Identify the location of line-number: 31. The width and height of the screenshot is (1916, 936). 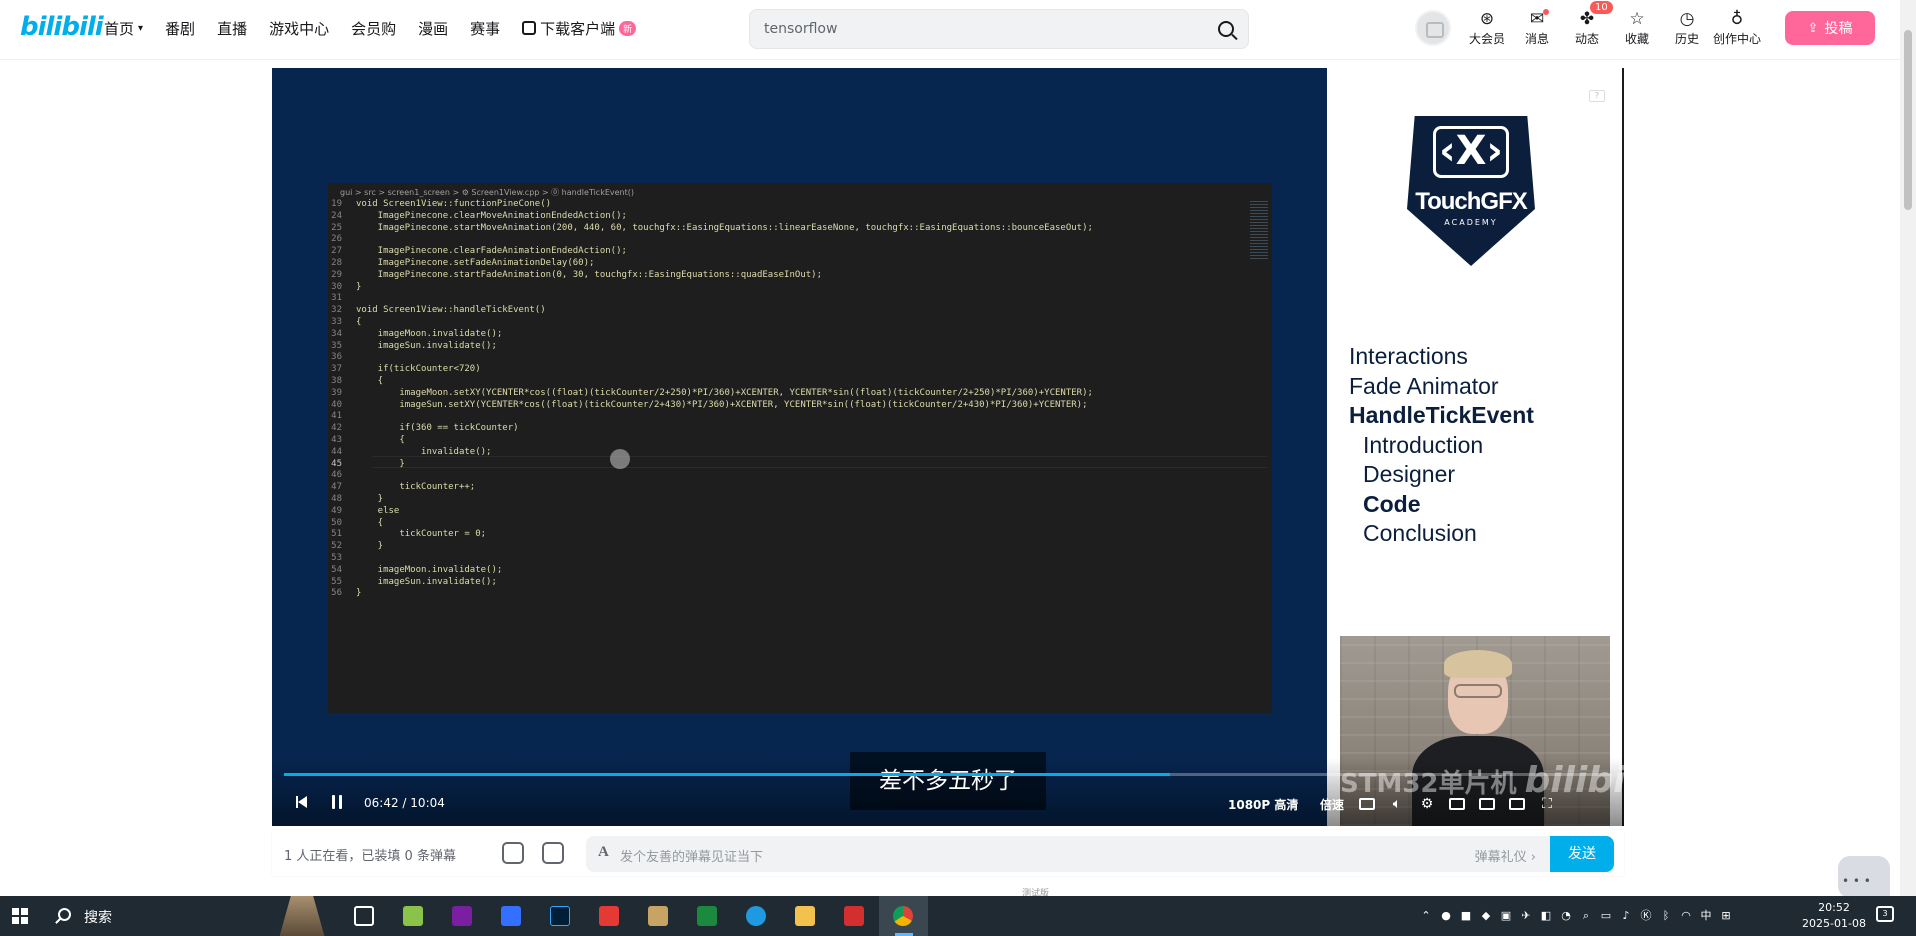
(336, 298).